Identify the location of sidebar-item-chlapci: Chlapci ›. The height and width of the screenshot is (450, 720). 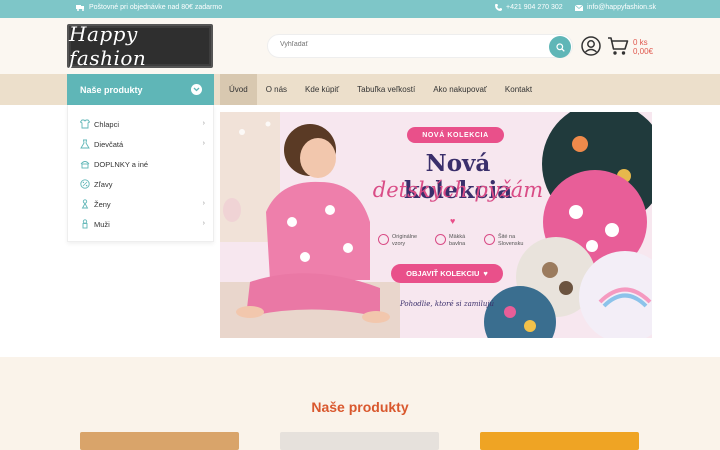
(142, 124).